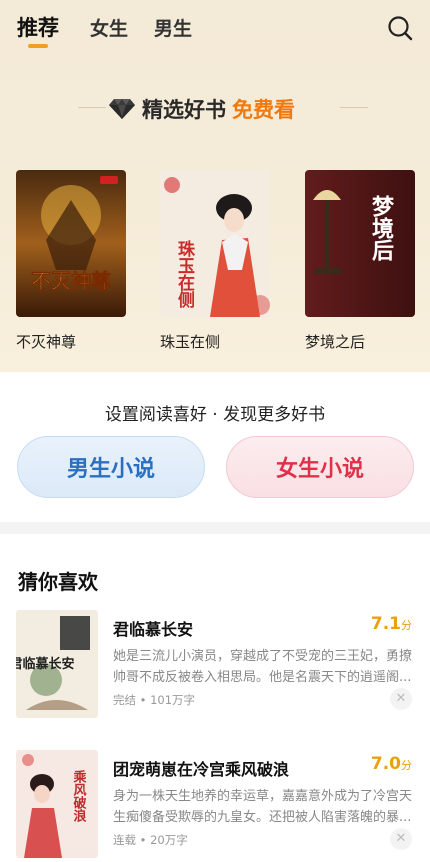 Image resolution: width=430 pixels, height=862 pixels. What do you see at coordinates (215, 243) in the screenshot?
I see `book-cover: 珠玉在侧` at bounding box center [215, 243].